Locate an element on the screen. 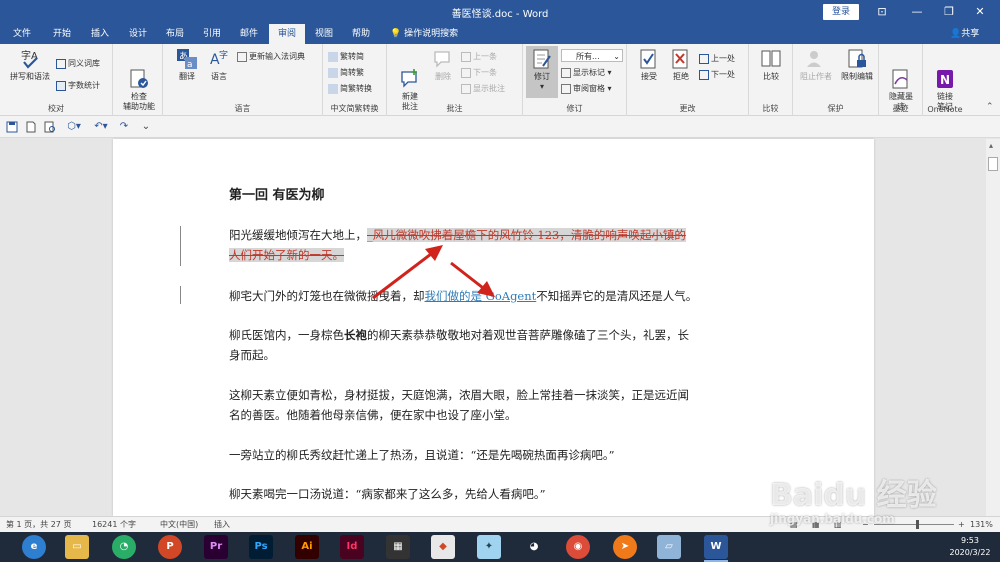  convert-icon is located at coordinates (333, 88).